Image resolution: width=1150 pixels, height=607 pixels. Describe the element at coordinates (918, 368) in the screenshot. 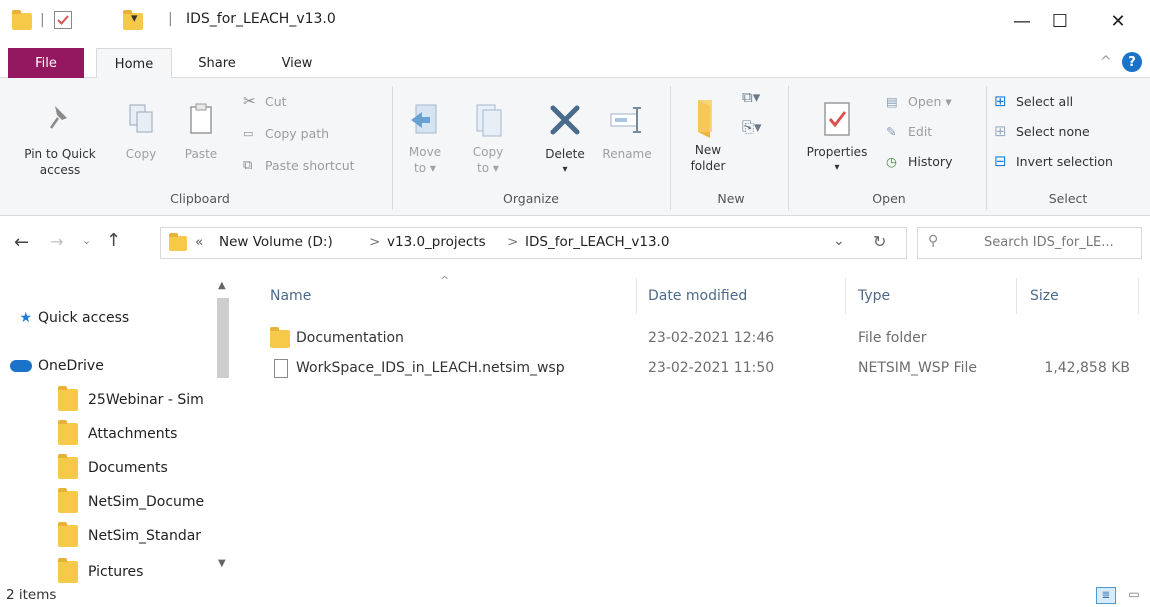

I see `file-type: NETSIM_WSP File` at that location.